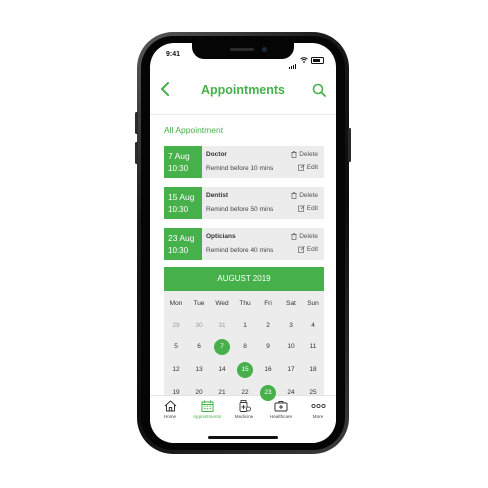 This screenshot has width=488, height=488. I want to click on calendar-day: 15, so click(245, 370).